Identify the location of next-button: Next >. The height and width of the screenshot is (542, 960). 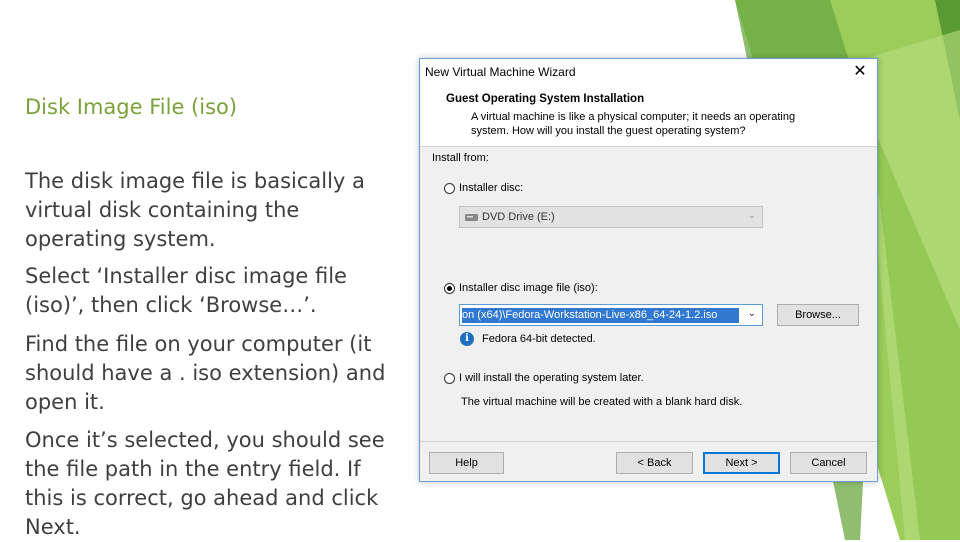
(741, 463).